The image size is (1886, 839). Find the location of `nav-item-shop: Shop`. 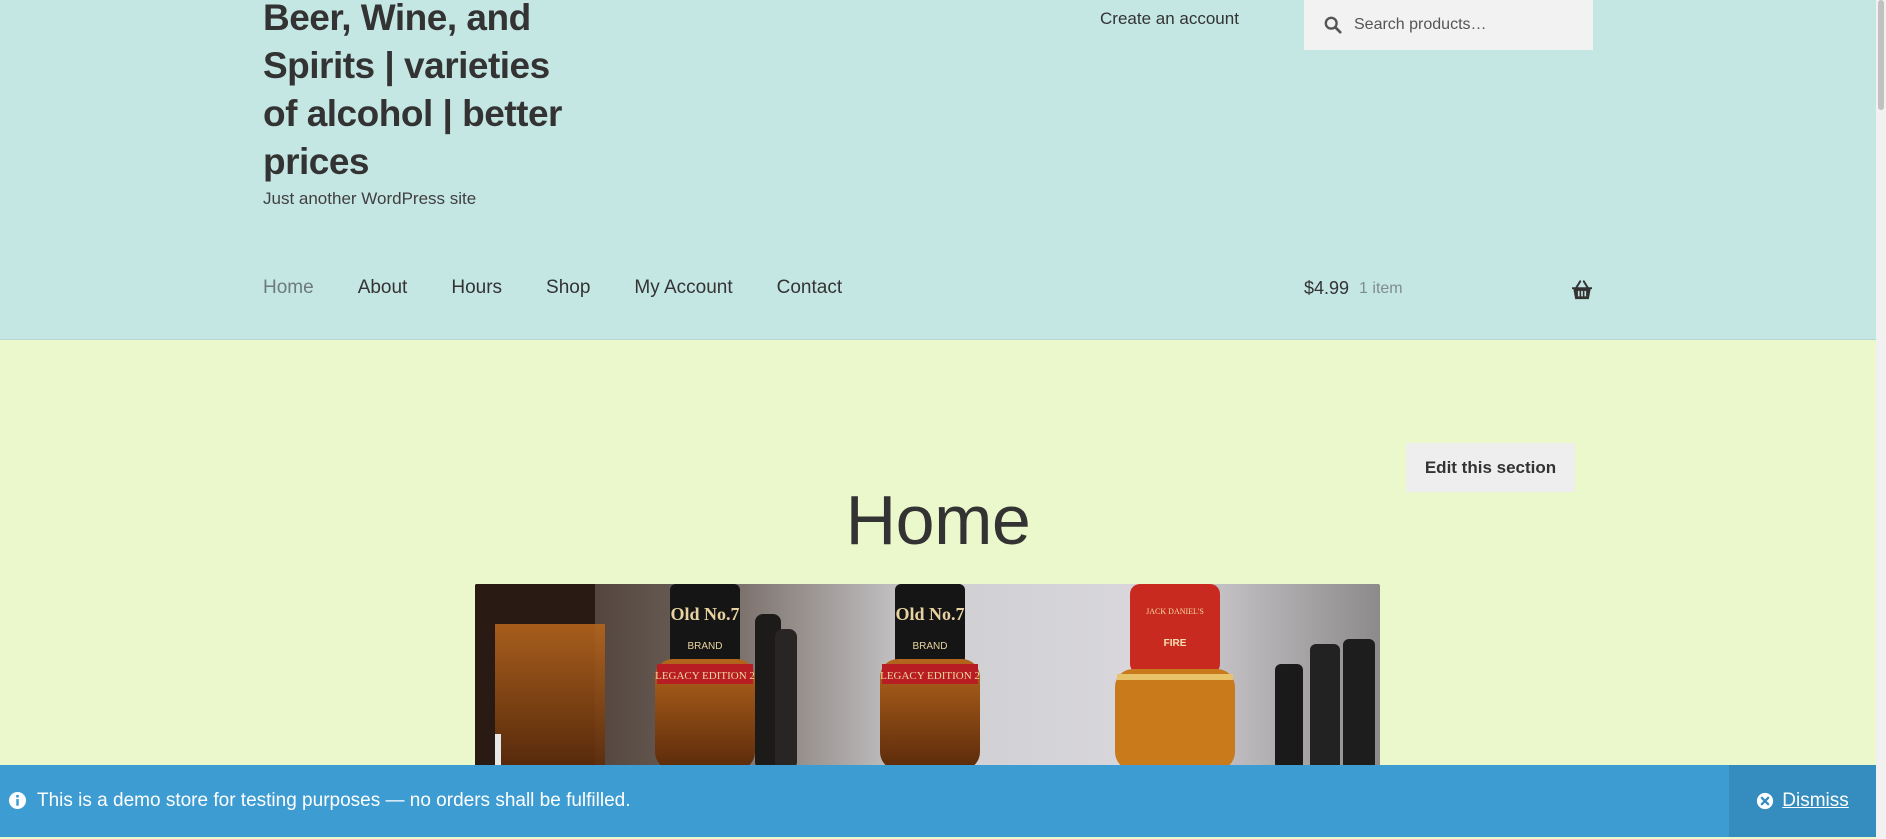

nav-item-shop: Shop is located at coordinates (568, 288).